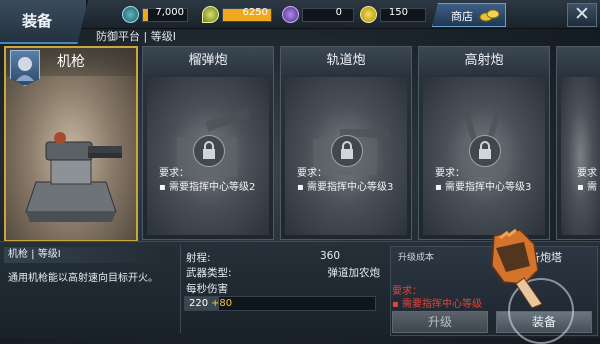  Describe the element at coordinates (207, 289) in the screenshot. I see `dps-label: 每秒伤害` at that location.